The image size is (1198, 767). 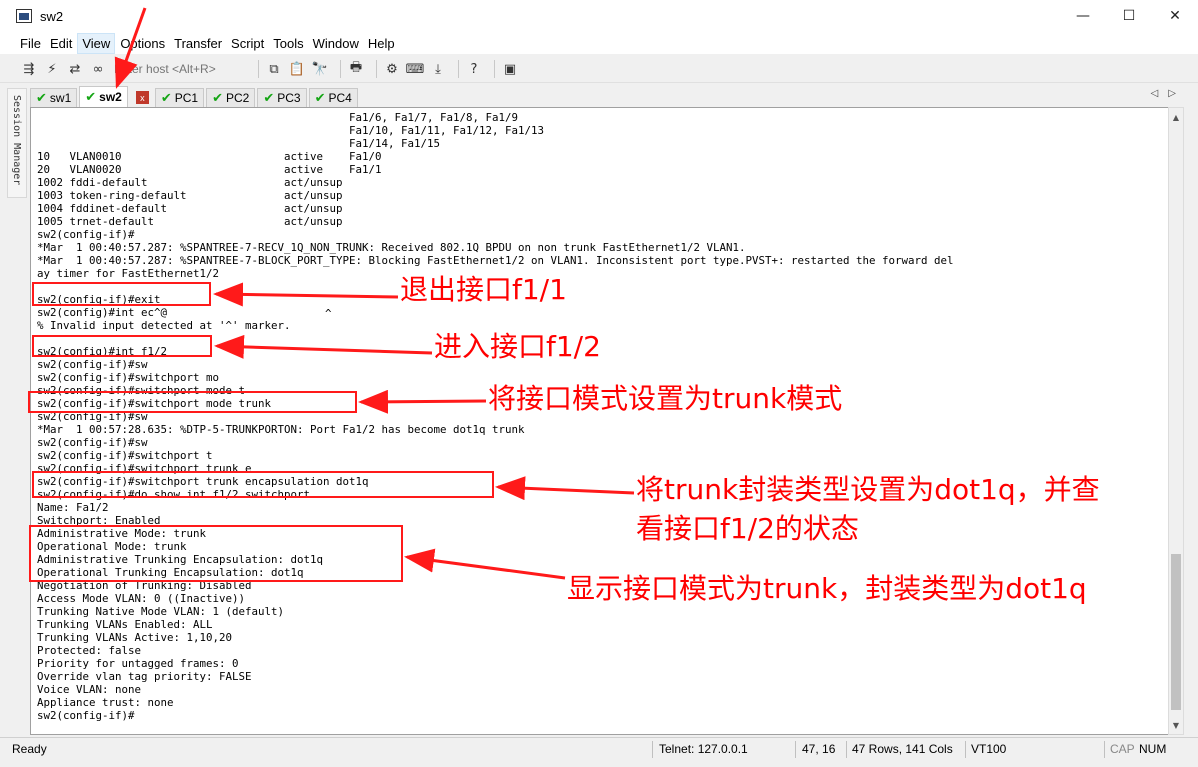 What do you see at coordinates (61, 43) in the screenshot?
I see `menu-edit: Edit` at bounding box center [61, 43].